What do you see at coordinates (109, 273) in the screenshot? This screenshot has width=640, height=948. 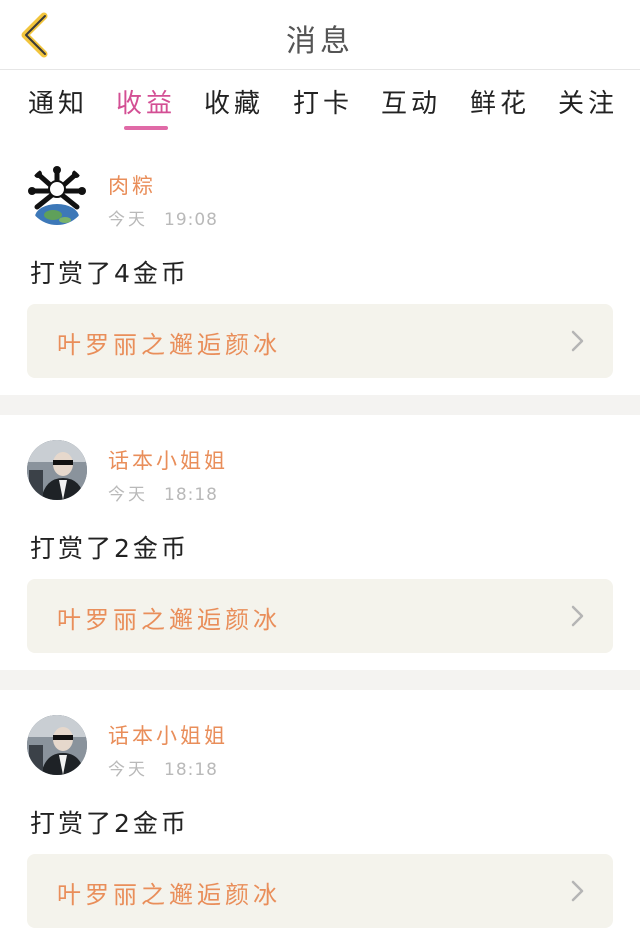 I see `message-text: 打赏了4金币` at bounding box center [109, 273].